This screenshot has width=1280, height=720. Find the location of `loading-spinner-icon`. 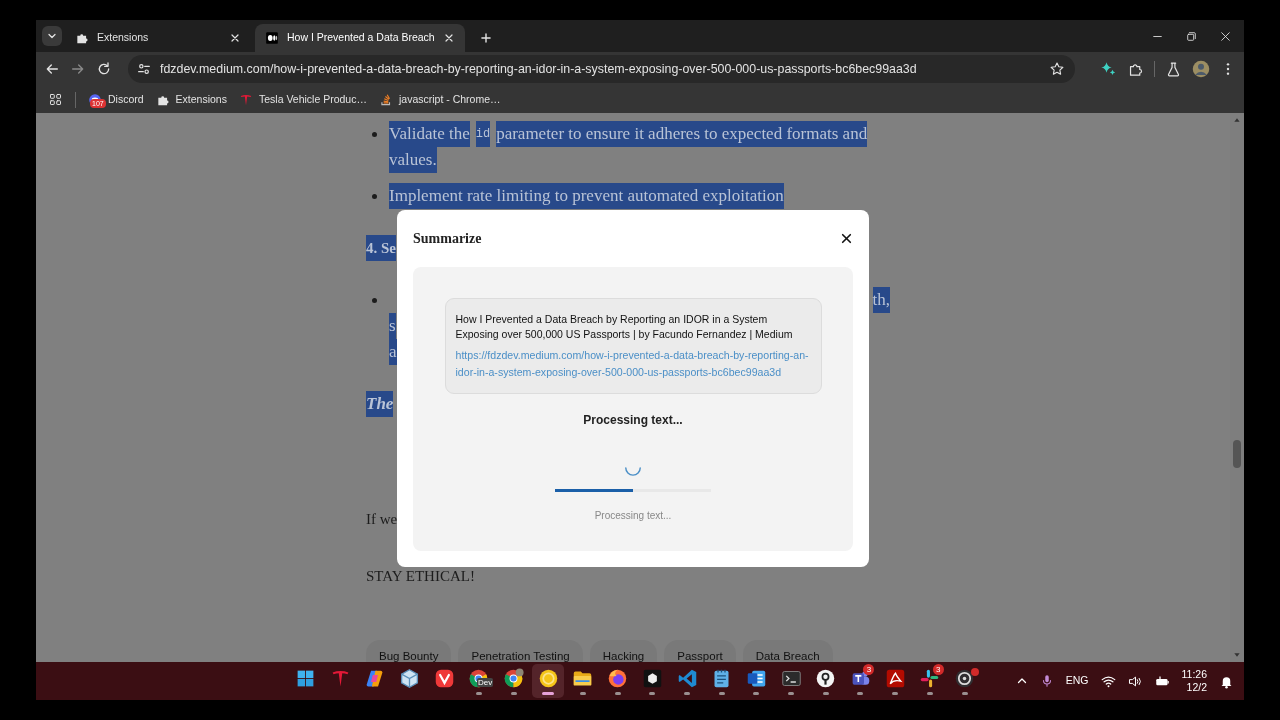

loading-spinner-icon is located at coordinates (633, 471).